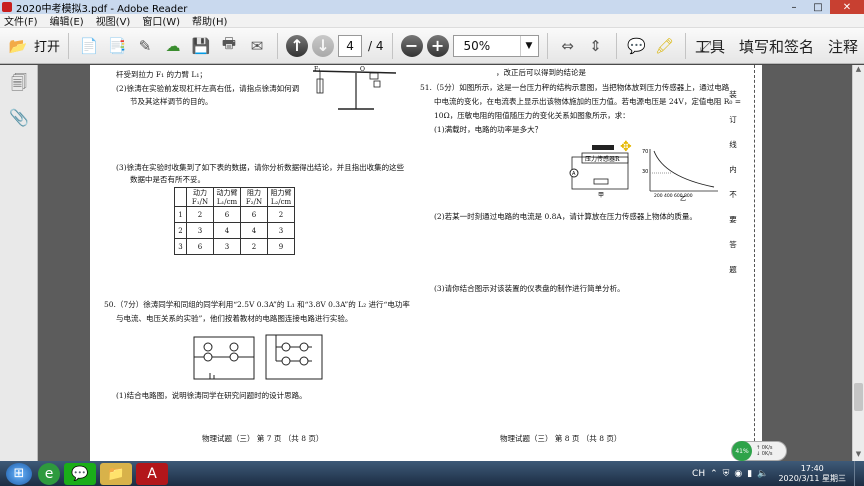  Describe the element at coordinates (858, 397) in the screenshot. I see `scrollbar-thumb` at that location.